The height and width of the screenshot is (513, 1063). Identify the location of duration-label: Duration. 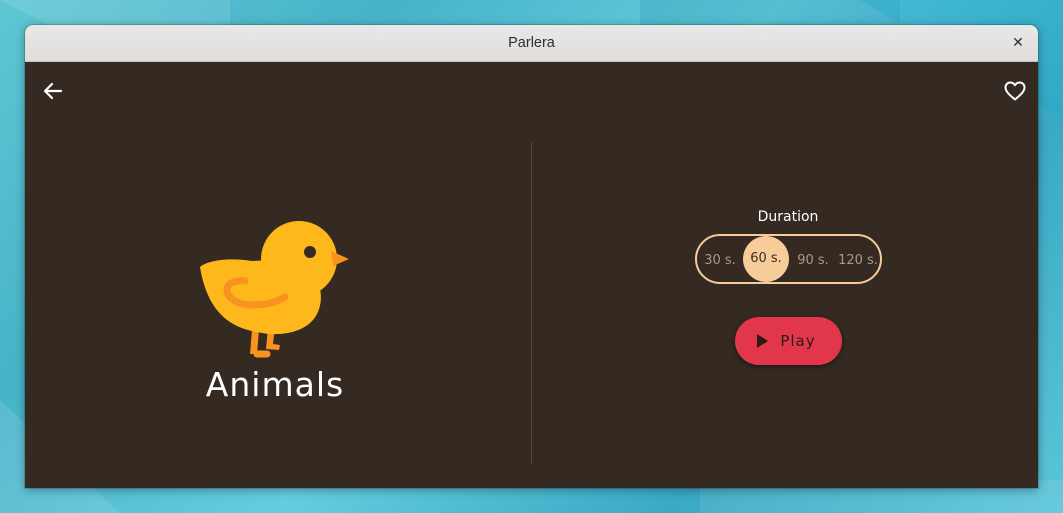
(788, 217).